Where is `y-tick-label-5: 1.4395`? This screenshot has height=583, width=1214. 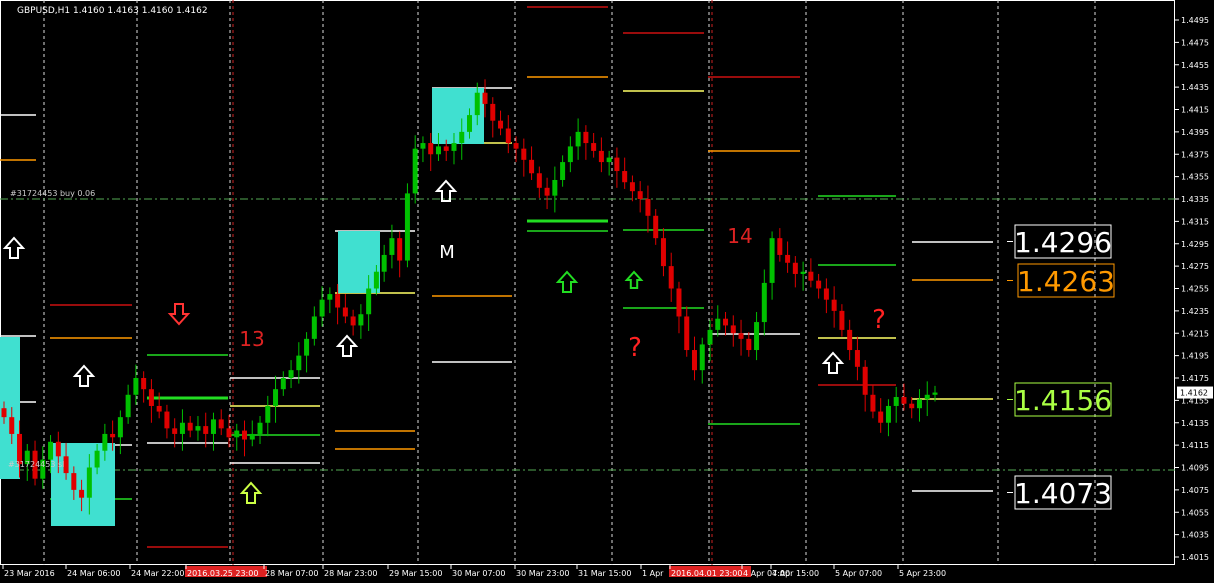 y-tick-label-5: 1.4395 is located at coordinates (1195, 132).